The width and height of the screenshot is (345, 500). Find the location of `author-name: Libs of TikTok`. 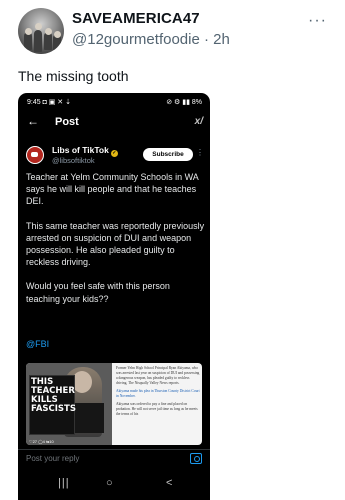

author-name: Libs of TikTok is located at coordinates (80, 150).